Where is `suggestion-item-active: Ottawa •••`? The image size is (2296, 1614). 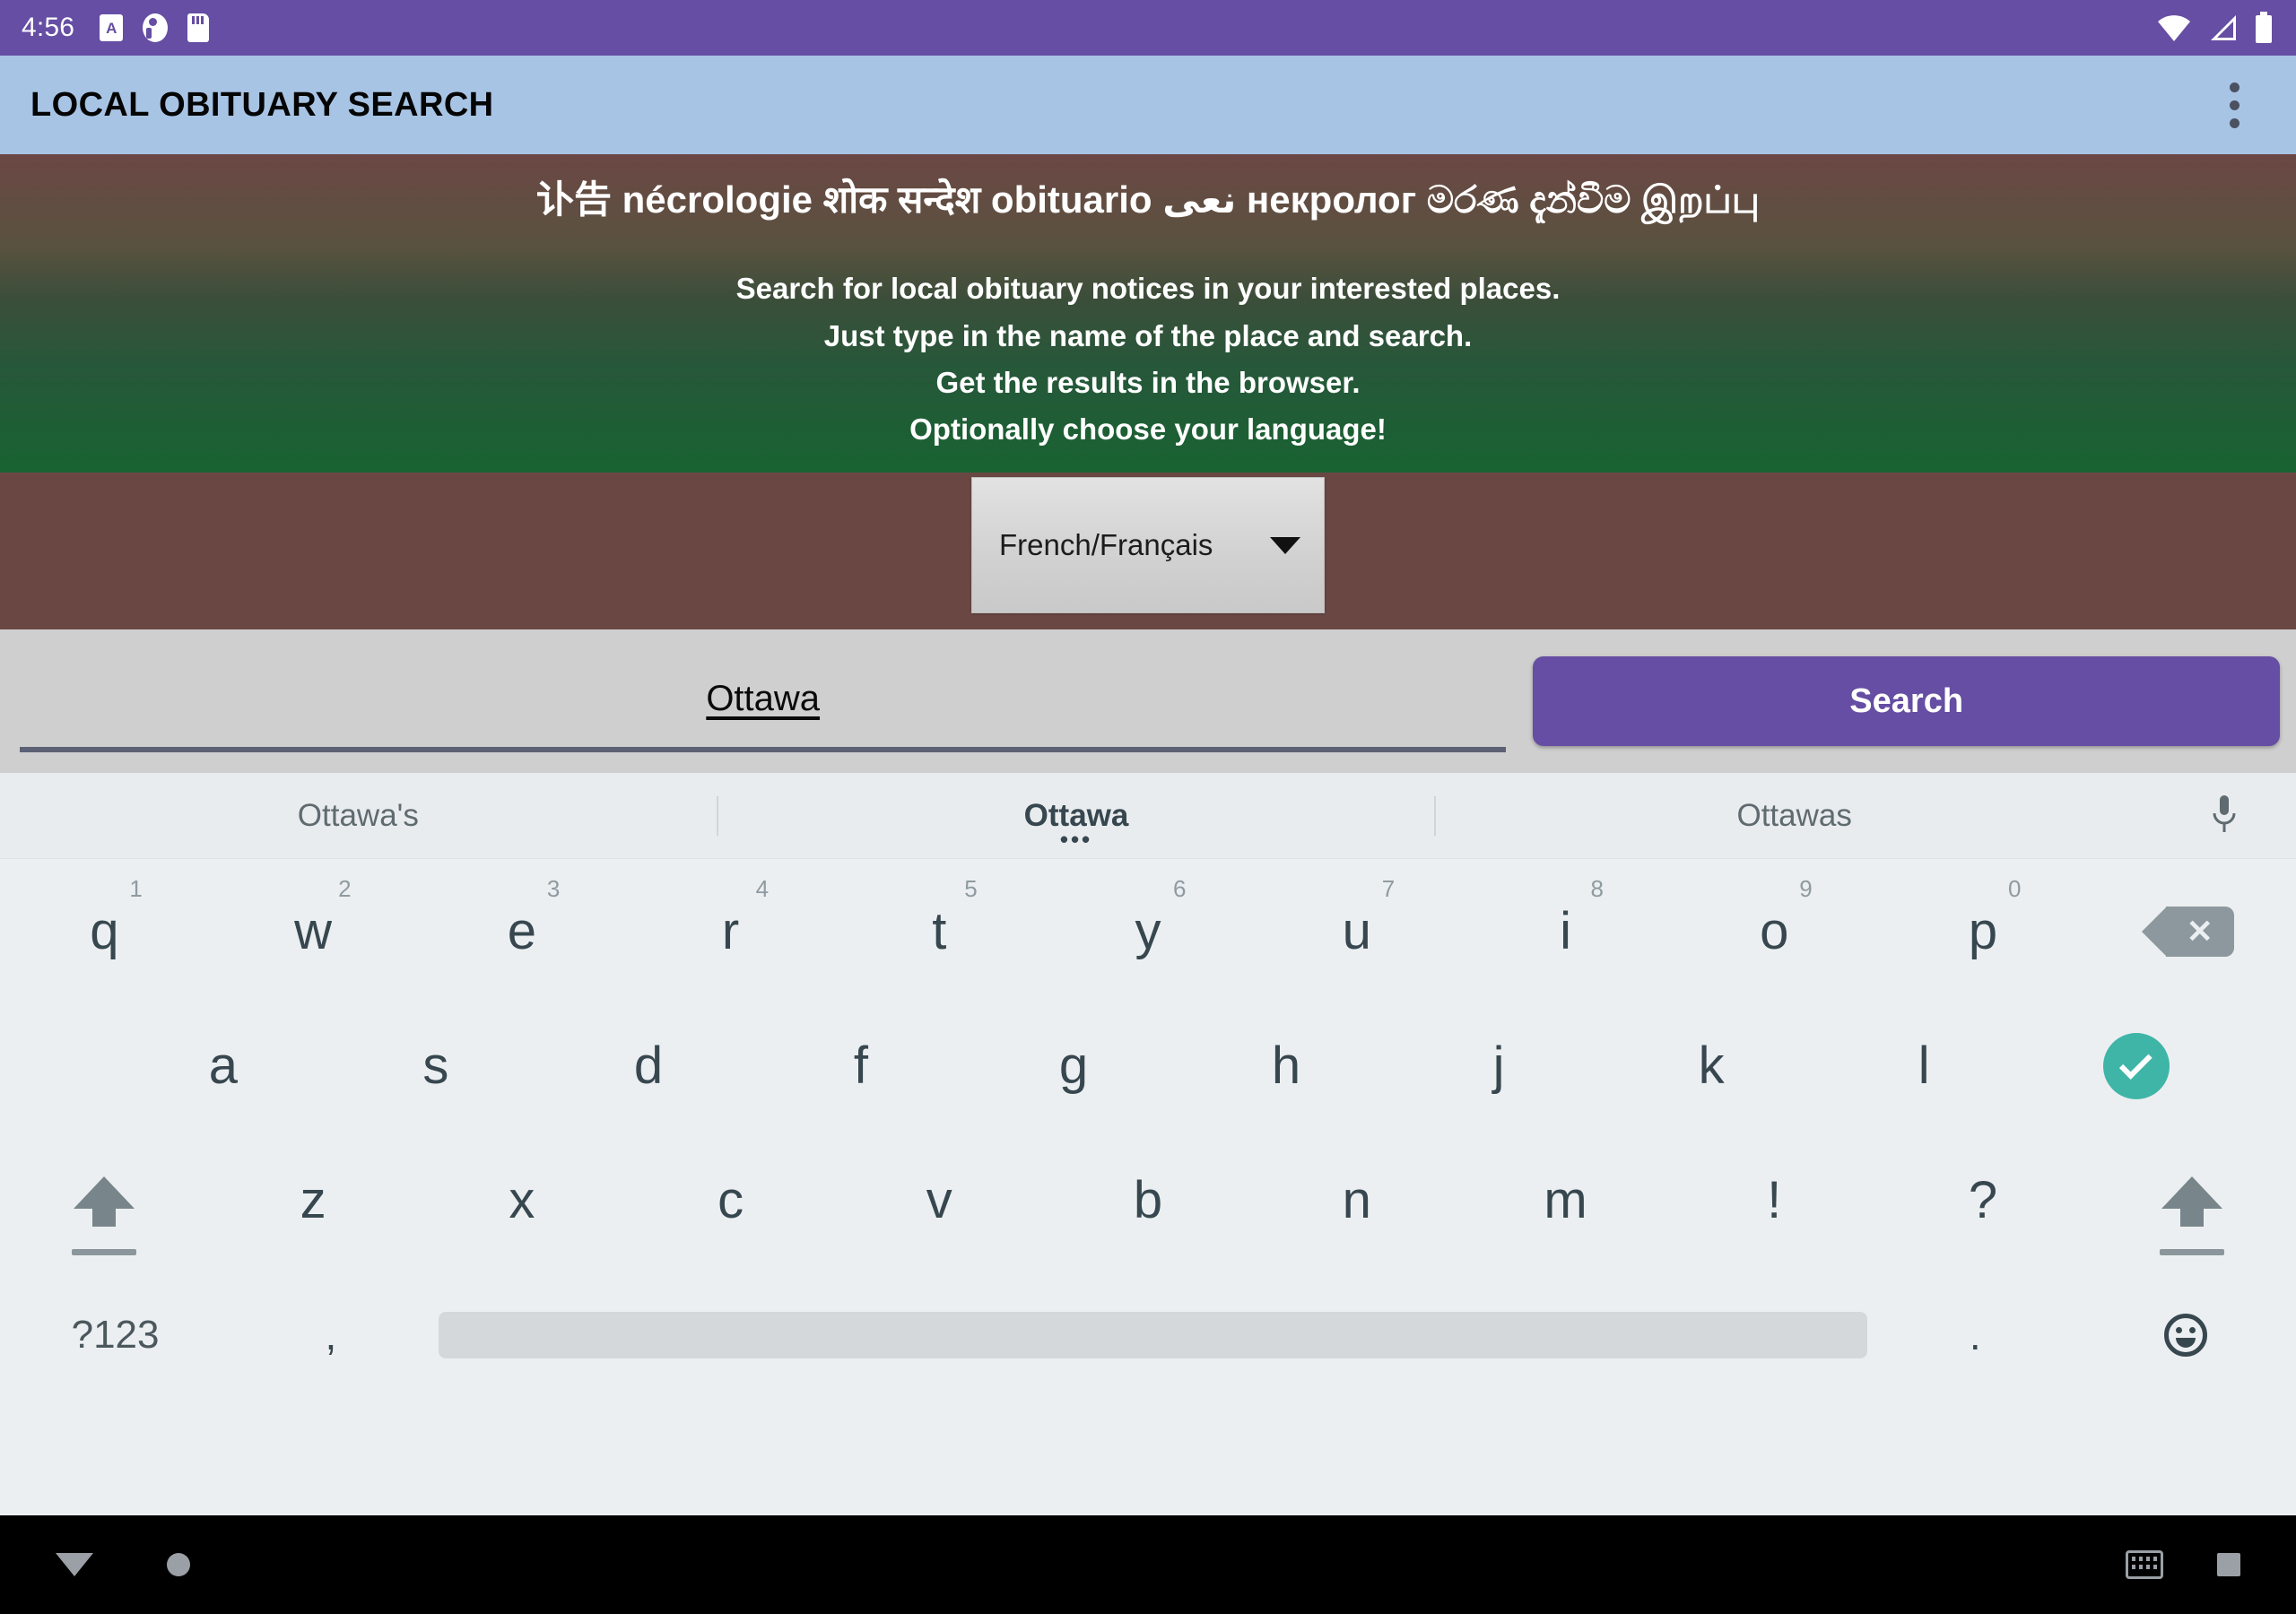
suggestion-item-active: Ottawa ••• is located at coordinates (1076, 815).